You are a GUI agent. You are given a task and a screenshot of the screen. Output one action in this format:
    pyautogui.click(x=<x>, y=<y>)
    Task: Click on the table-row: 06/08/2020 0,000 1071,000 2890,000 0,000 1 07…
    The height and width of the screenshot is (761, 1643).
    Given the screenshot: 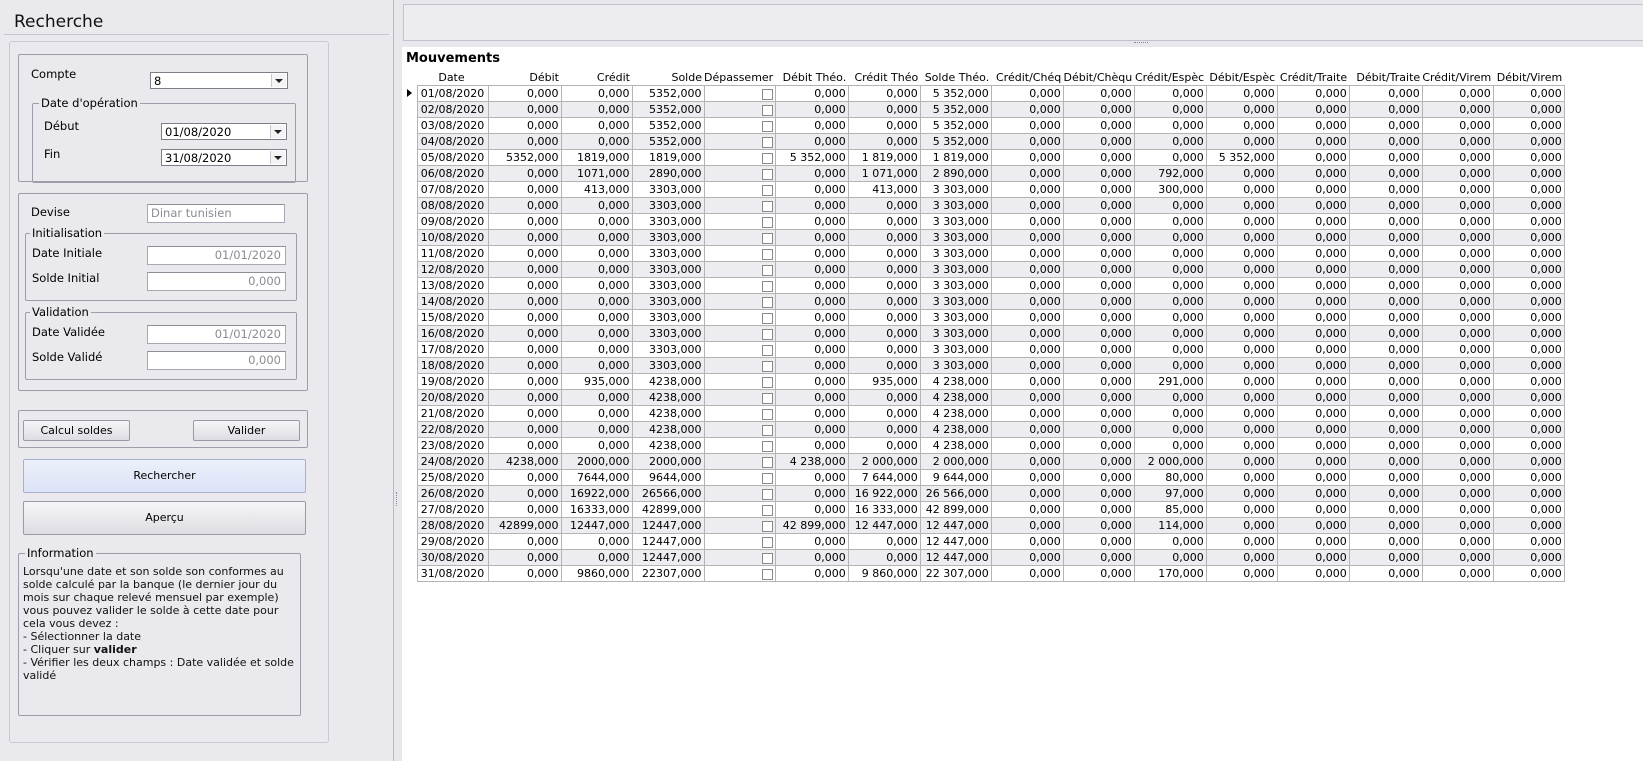 What is the action you would take?
    pyautogui.click(x=983, y=173)
    